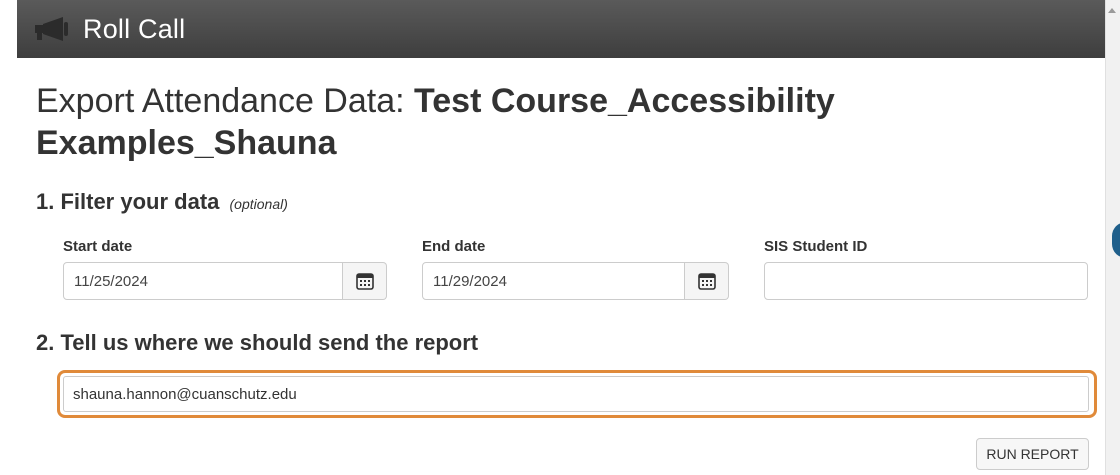  Describe the element at coordinates (561, 29) in the screenshot. I see `app-header: Roll Call` at that location.